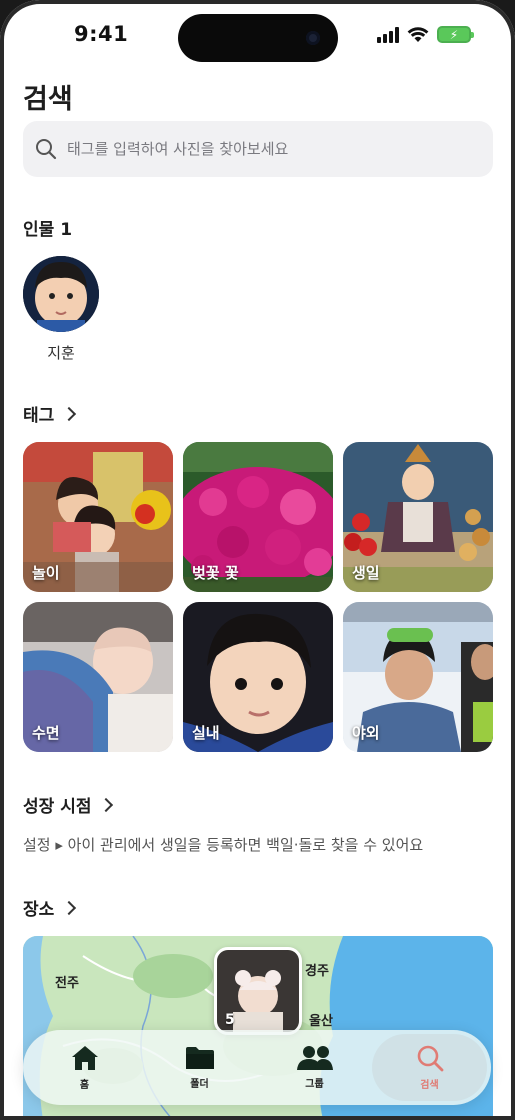 Image resolution: width=515 pixels, height=1120 pixels. Describe the element at coordinates (258, 38) in the screenshot. I see `dynamic-island` at that location.